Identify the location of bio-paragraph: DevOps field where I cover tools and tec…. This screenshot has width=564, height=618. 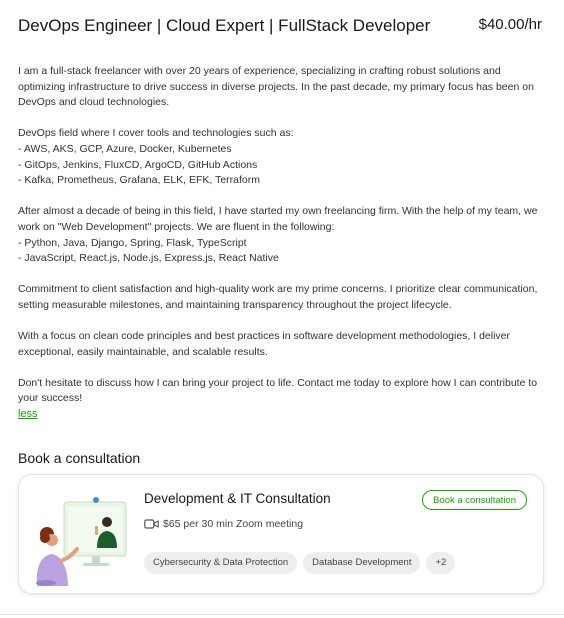
(283, 157).